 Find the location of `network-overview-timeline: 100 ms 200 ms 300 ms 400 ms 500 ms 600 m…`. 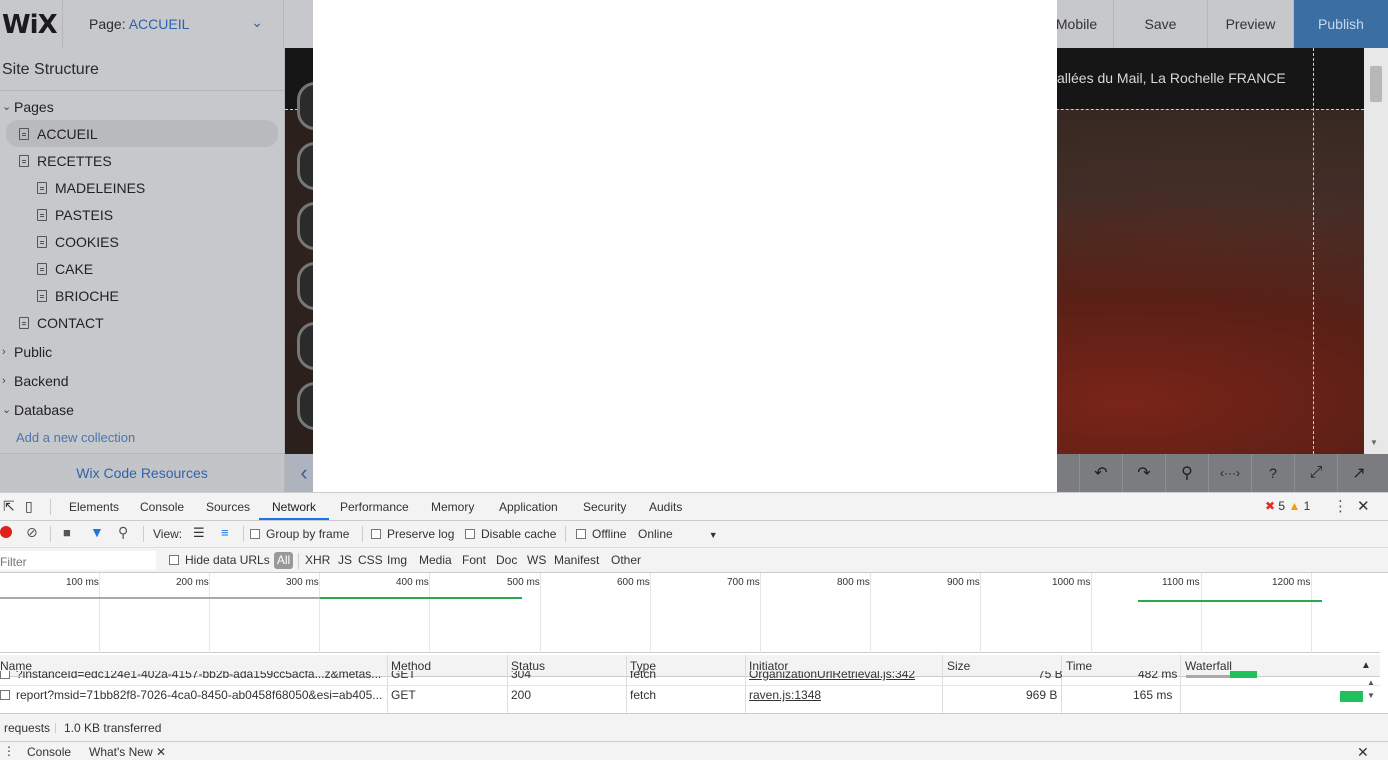

network-overview-timeline: 100 ms 200 ms 300 ms 400 ms 500 ms 600 m… is located at coordinates (690, 613).